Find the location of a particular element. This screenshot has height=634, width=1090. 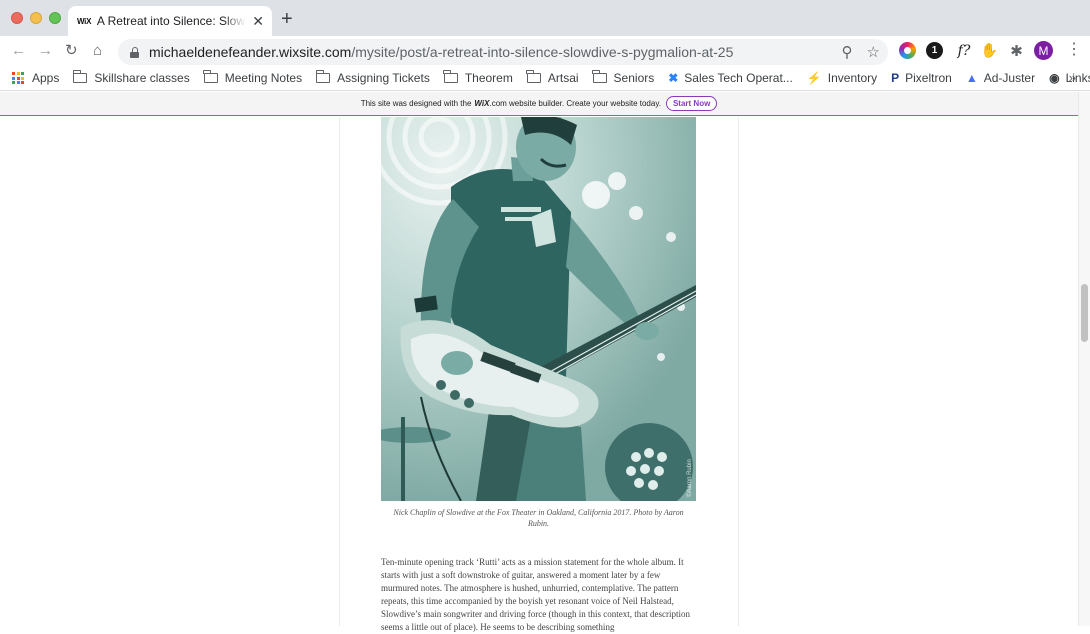

bookmark-item: Skillshare classes is located at coordinates (131, 77).